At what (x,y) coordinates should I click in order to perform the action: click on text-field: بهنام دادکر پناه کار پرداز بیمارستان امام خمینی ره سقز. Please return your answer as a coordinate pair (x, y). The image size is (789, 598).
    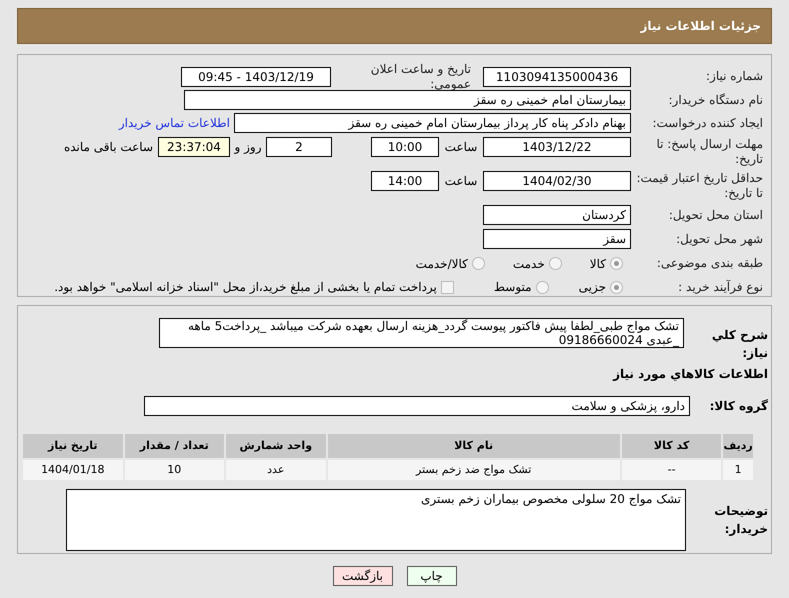
    Looking at the image, I should click on (432, 123).